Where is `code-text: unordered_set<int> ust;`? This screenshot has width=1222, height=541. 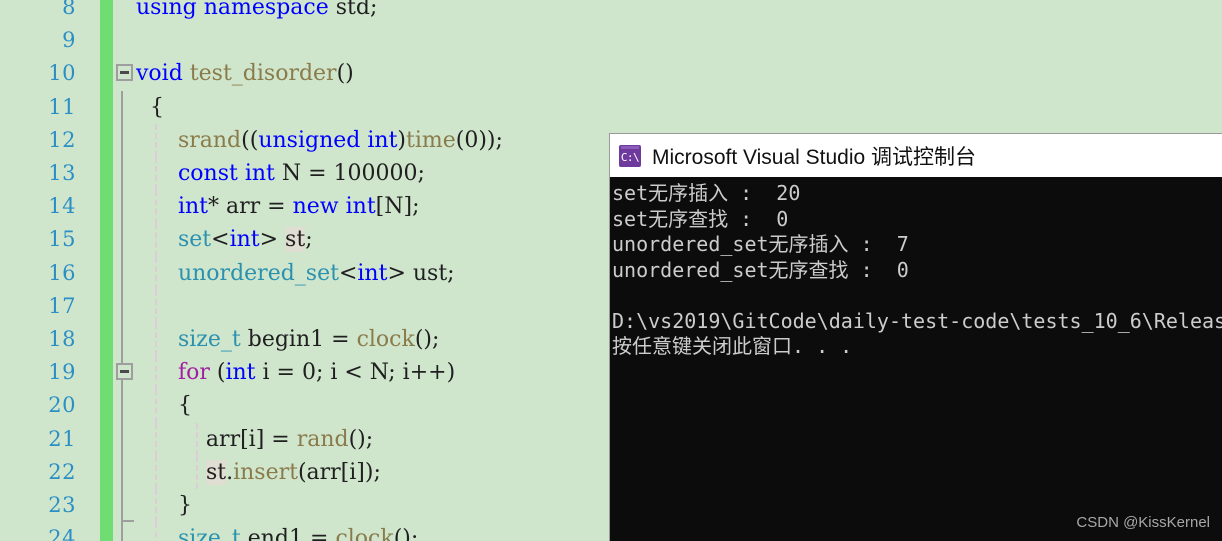
code-text: unordered_set<int> ust; is located at coordinates (295, 273).